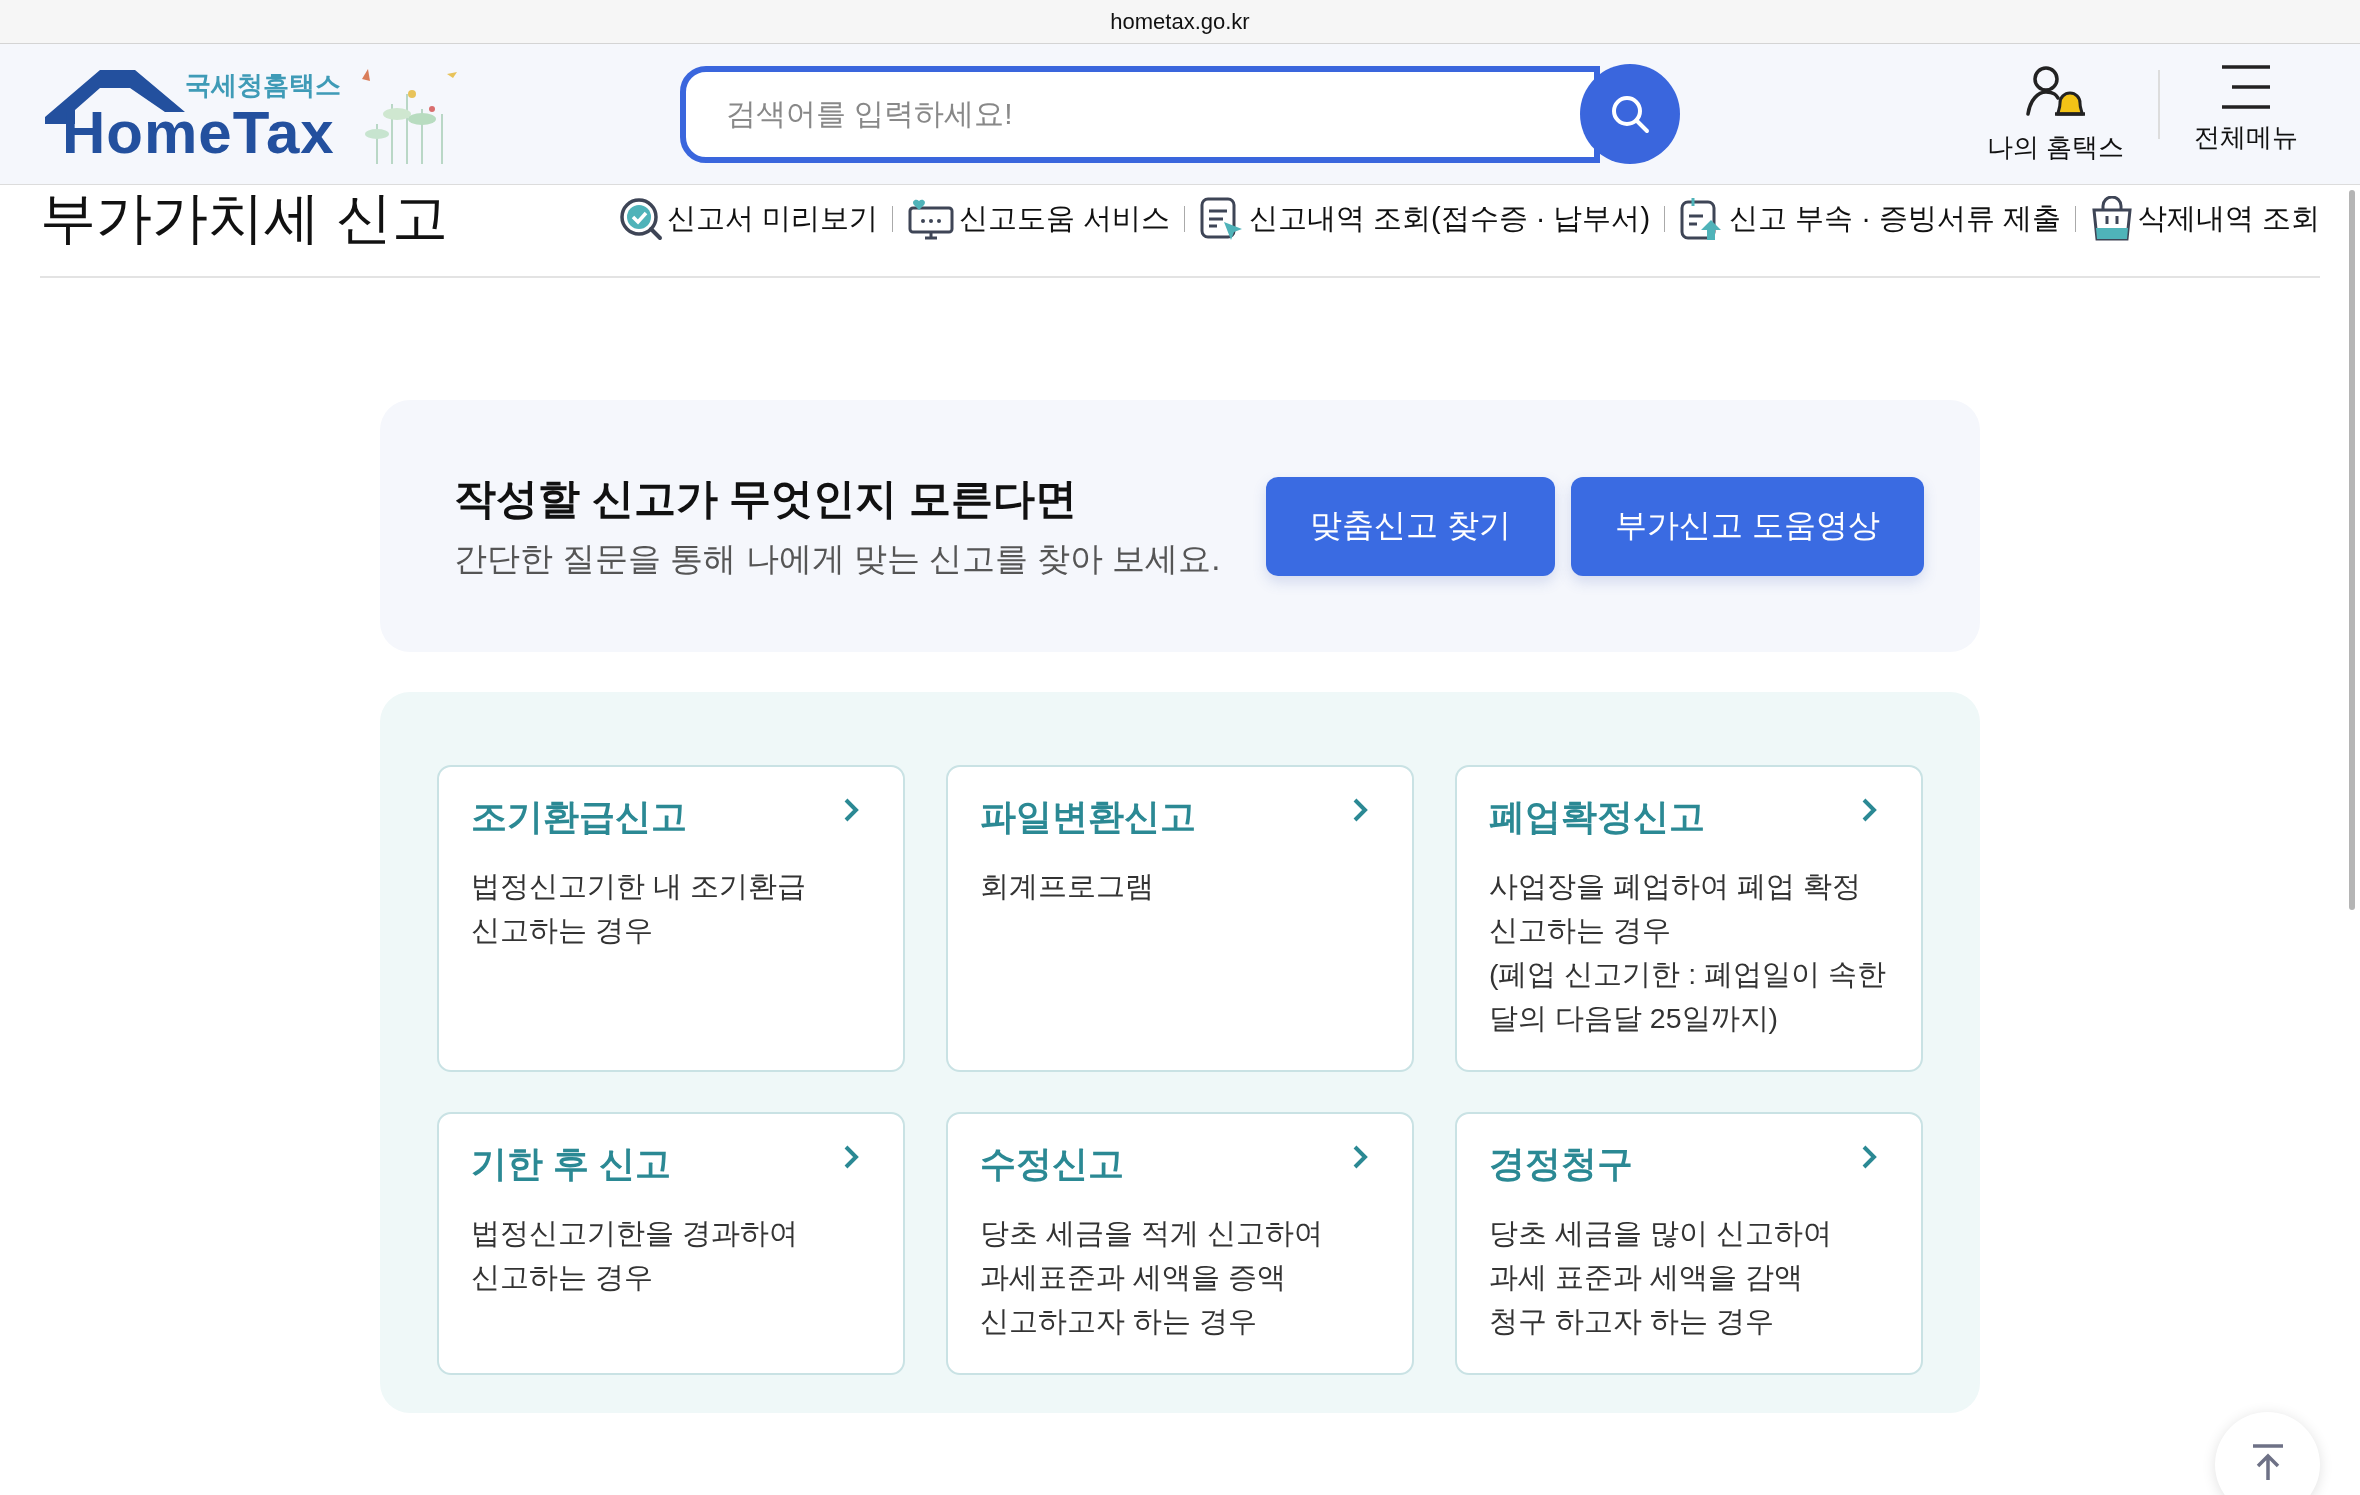 This screenshot has width=2360, height=1495. Describe the element at coordinates (635, 1255) in the screenshot. I see `card-description: 법정신고기한을 경과하여 신고하는 경우` at that location.